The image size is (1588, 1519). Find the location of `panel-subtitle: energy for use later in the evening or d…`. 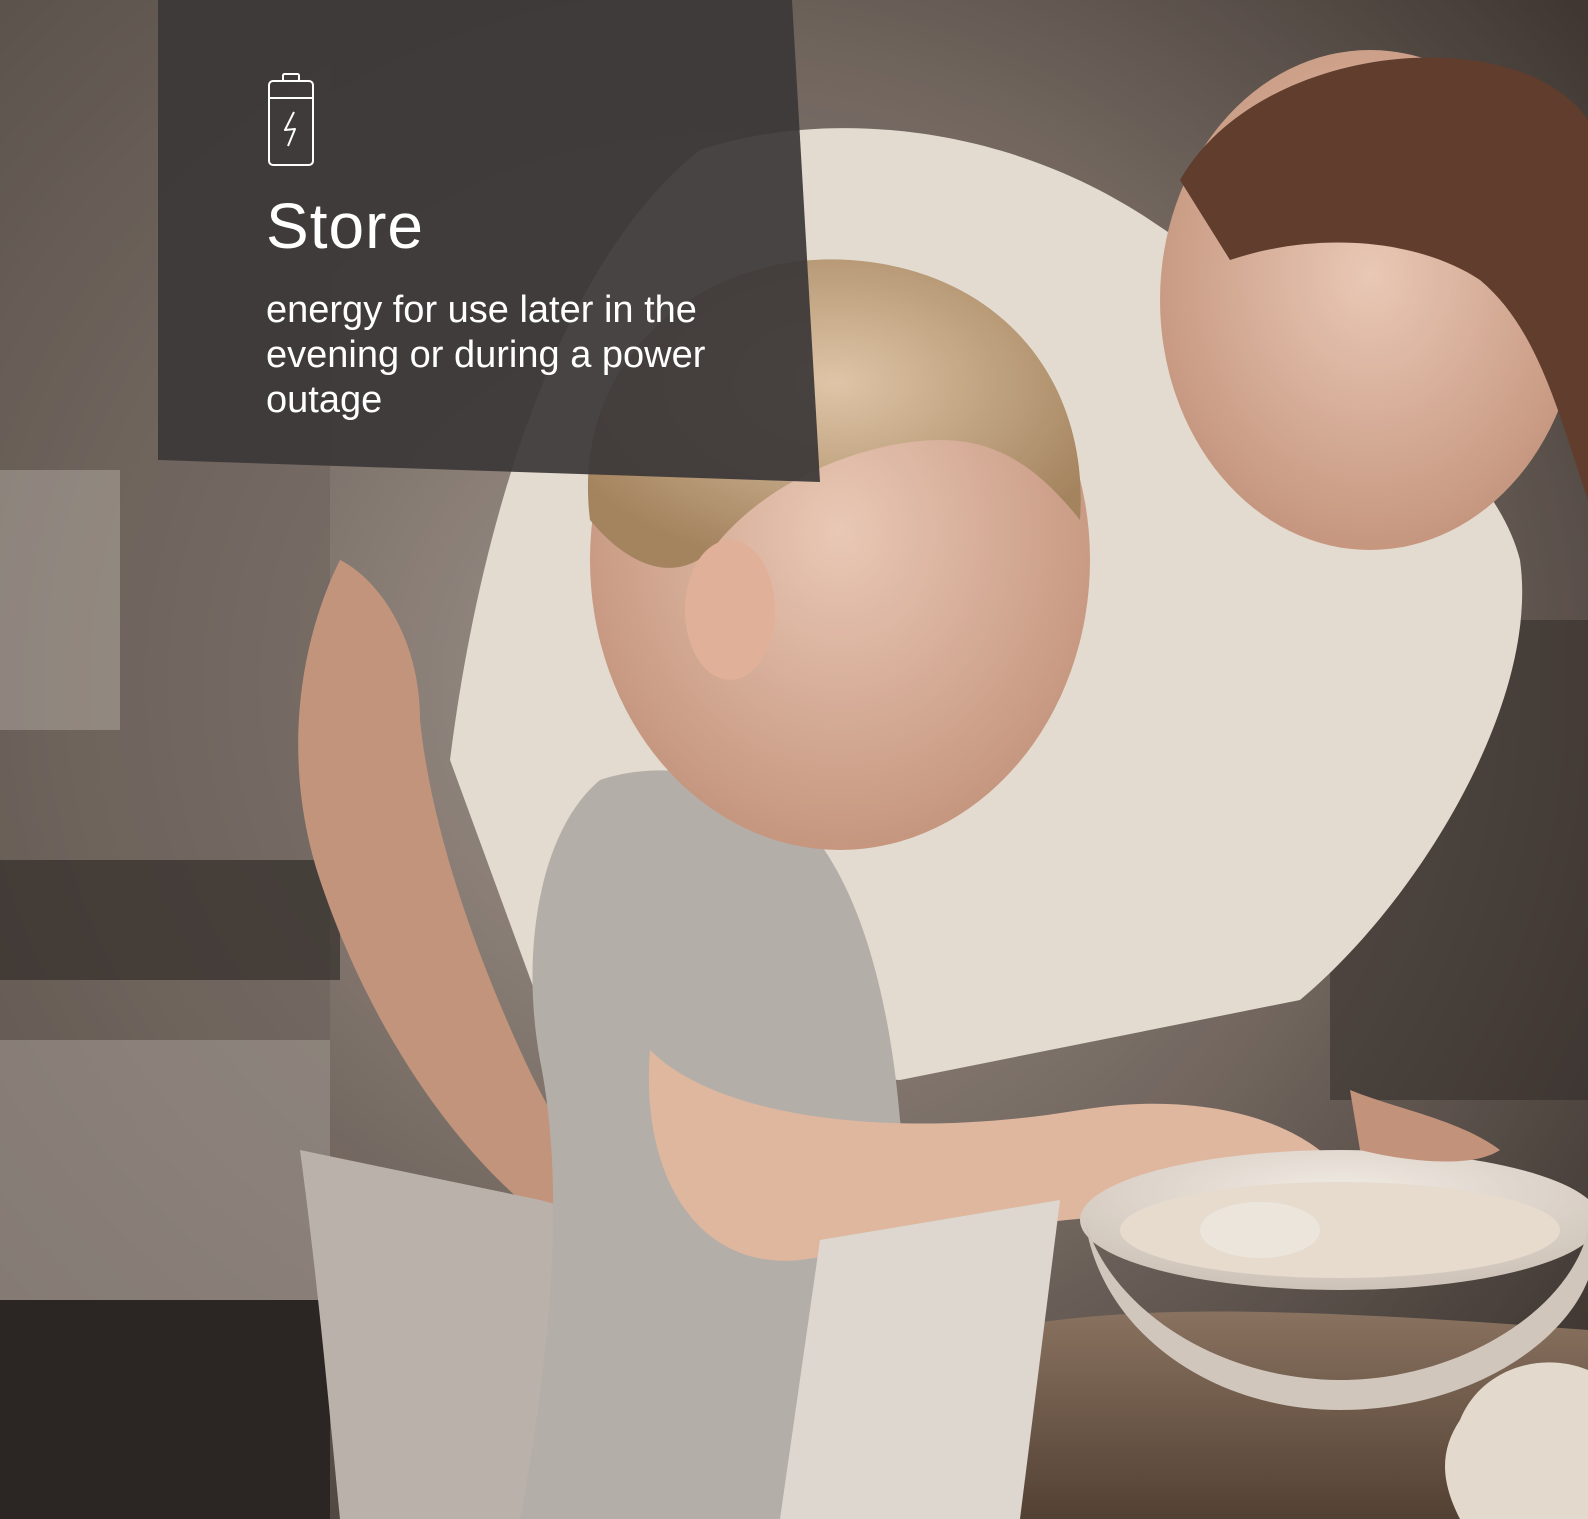

panel-subtitle: energy for use later in the evening or d… is located at coordinates (486, 355).